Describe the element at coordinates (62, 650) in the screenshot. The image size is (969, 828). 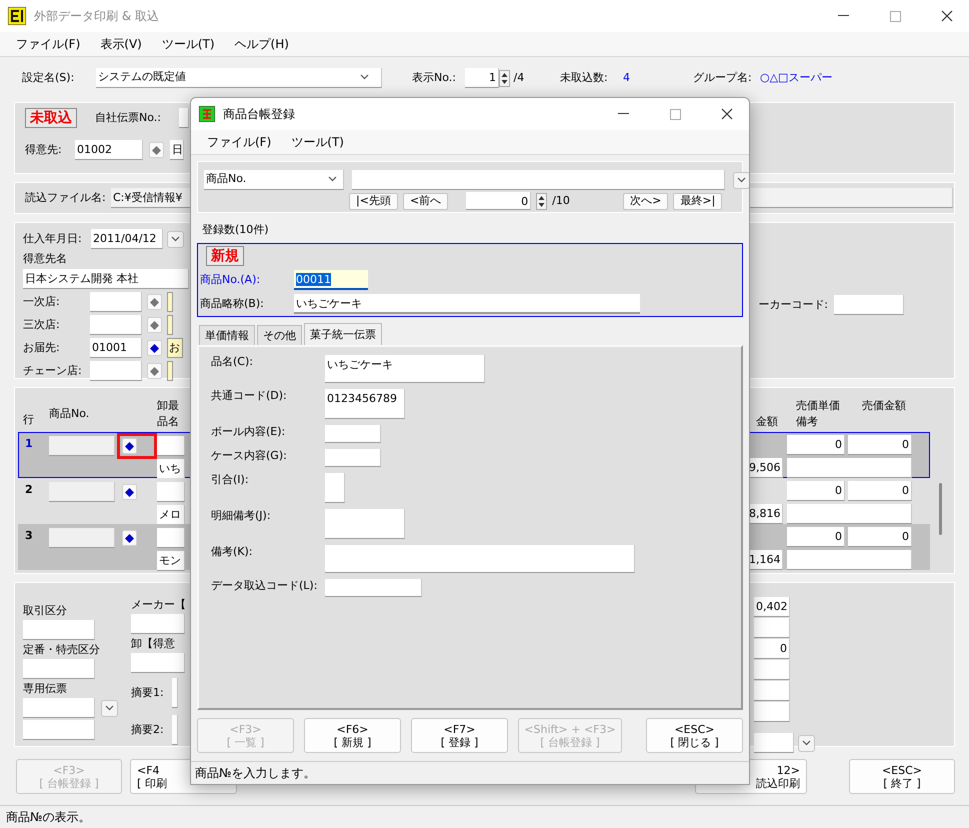
I see `field-label: 定番・特売区分` at that location.